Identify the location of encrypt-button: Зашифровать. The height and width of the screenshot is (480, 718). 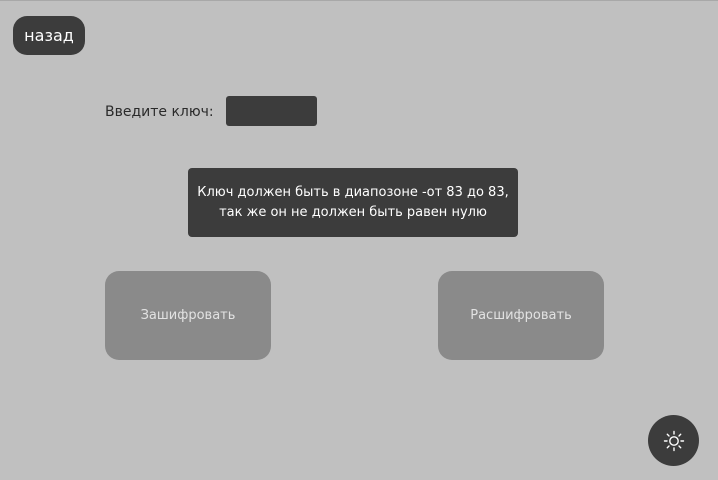
(188, 315).